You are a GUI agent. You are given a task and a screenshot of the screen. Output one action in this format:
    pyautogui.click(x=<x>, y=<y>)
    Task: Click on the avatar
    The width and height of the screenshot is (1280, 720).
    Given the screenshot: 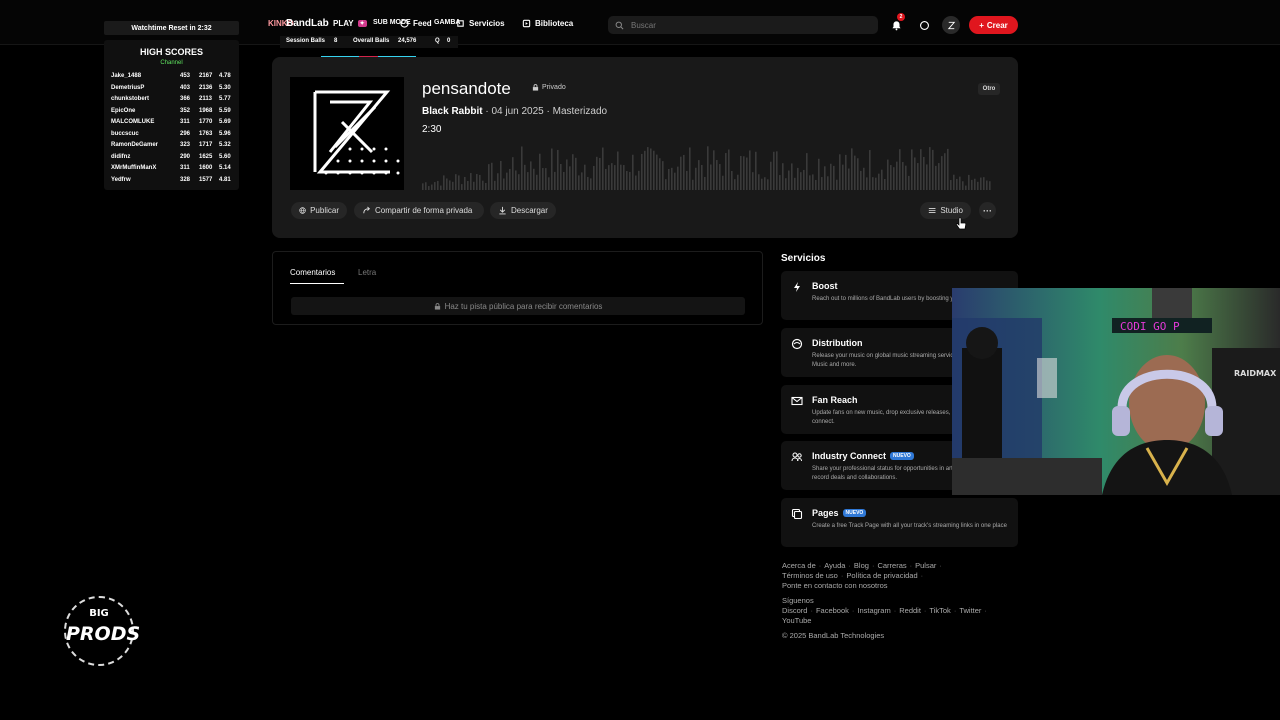 What is the action you would take?
    pyautogui.click(x=951, y=25)
    